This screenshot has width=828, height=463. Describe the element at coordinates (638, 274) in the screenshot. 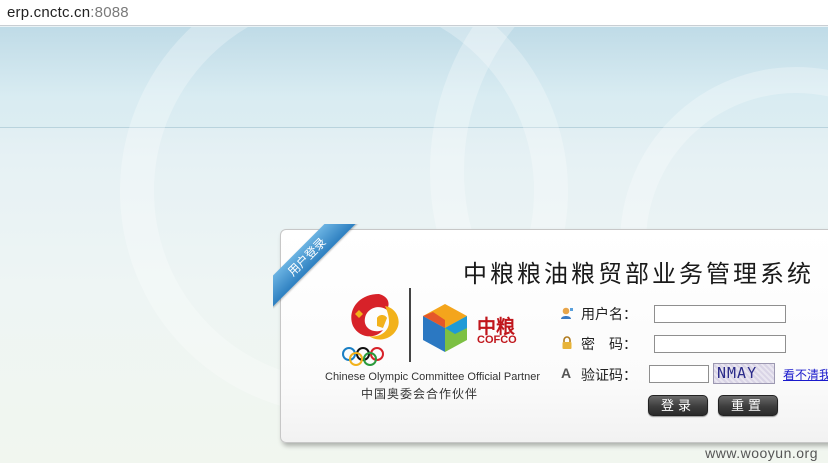

I see `system-title: 中粮粮油粮贸部业务管理系统` at that location.